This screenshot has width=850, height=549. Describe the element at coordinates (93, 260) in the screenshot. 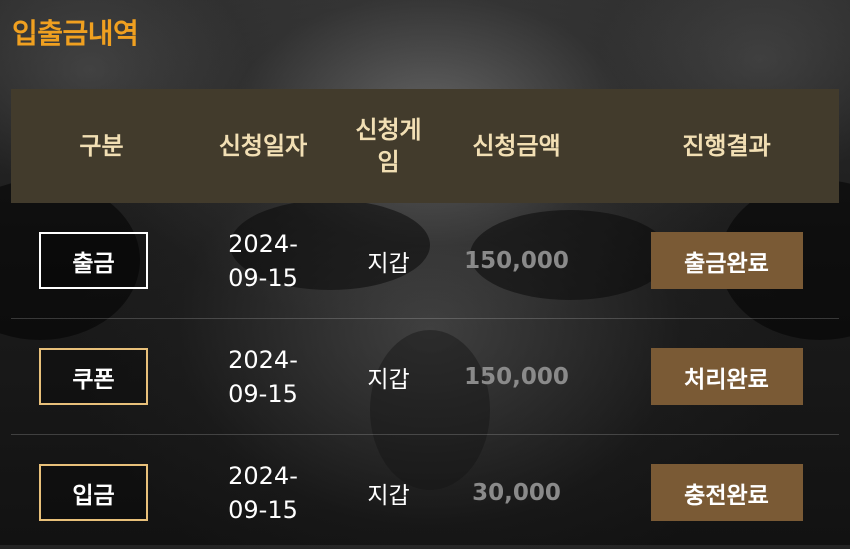

I see `type-badge-withdrawal: 출금` at that location.